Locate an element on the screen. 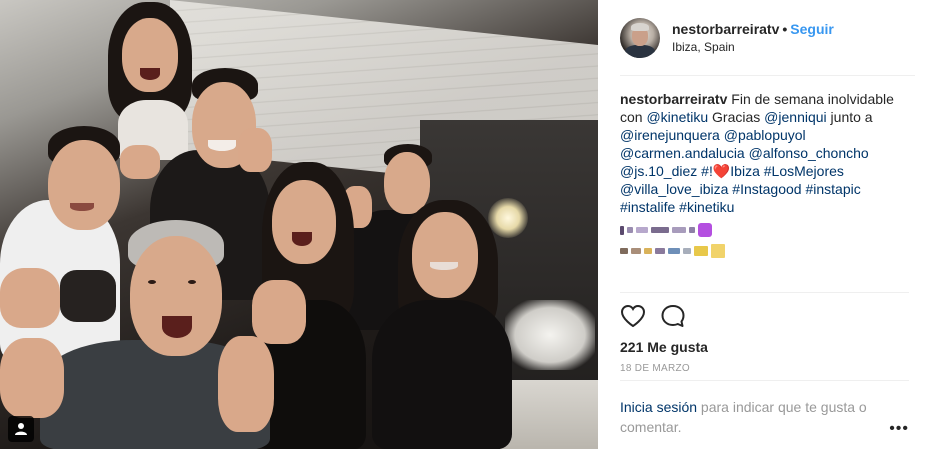  action-icons is located at coordinates (764, 318).